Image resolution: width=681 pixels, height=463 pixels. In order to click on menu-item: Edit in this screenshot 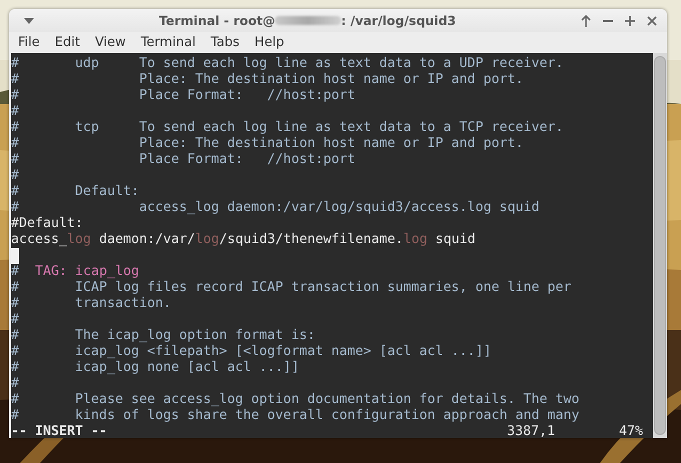, I will do `click(67, 42)`.